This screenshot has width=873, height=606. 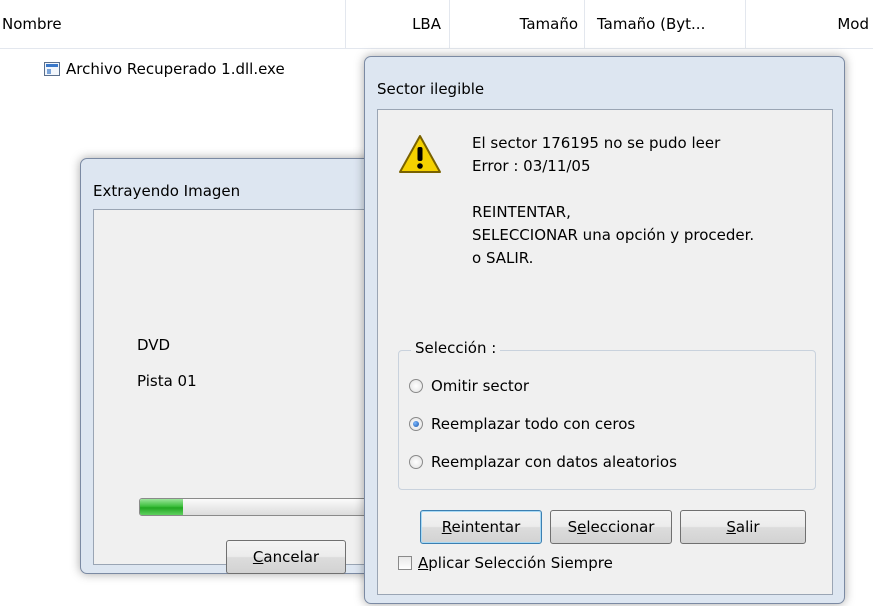 What do you see at coordinates (809, 24) in the screenshot?
I see `column-header-mod: Mod` at bounding box center [809, 24].